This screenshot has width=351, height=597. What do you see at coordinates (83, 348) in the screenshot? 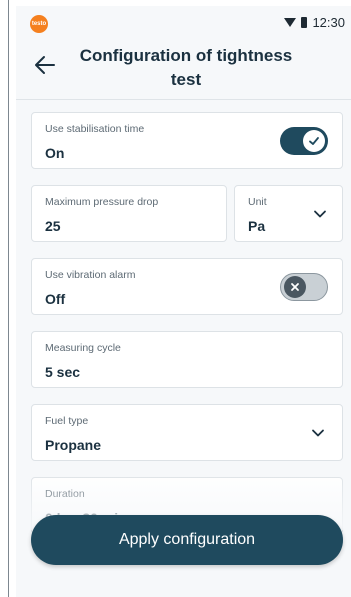
I see `measuring-cycle-label: Measuring cycle` at bounding box center [83, 348].